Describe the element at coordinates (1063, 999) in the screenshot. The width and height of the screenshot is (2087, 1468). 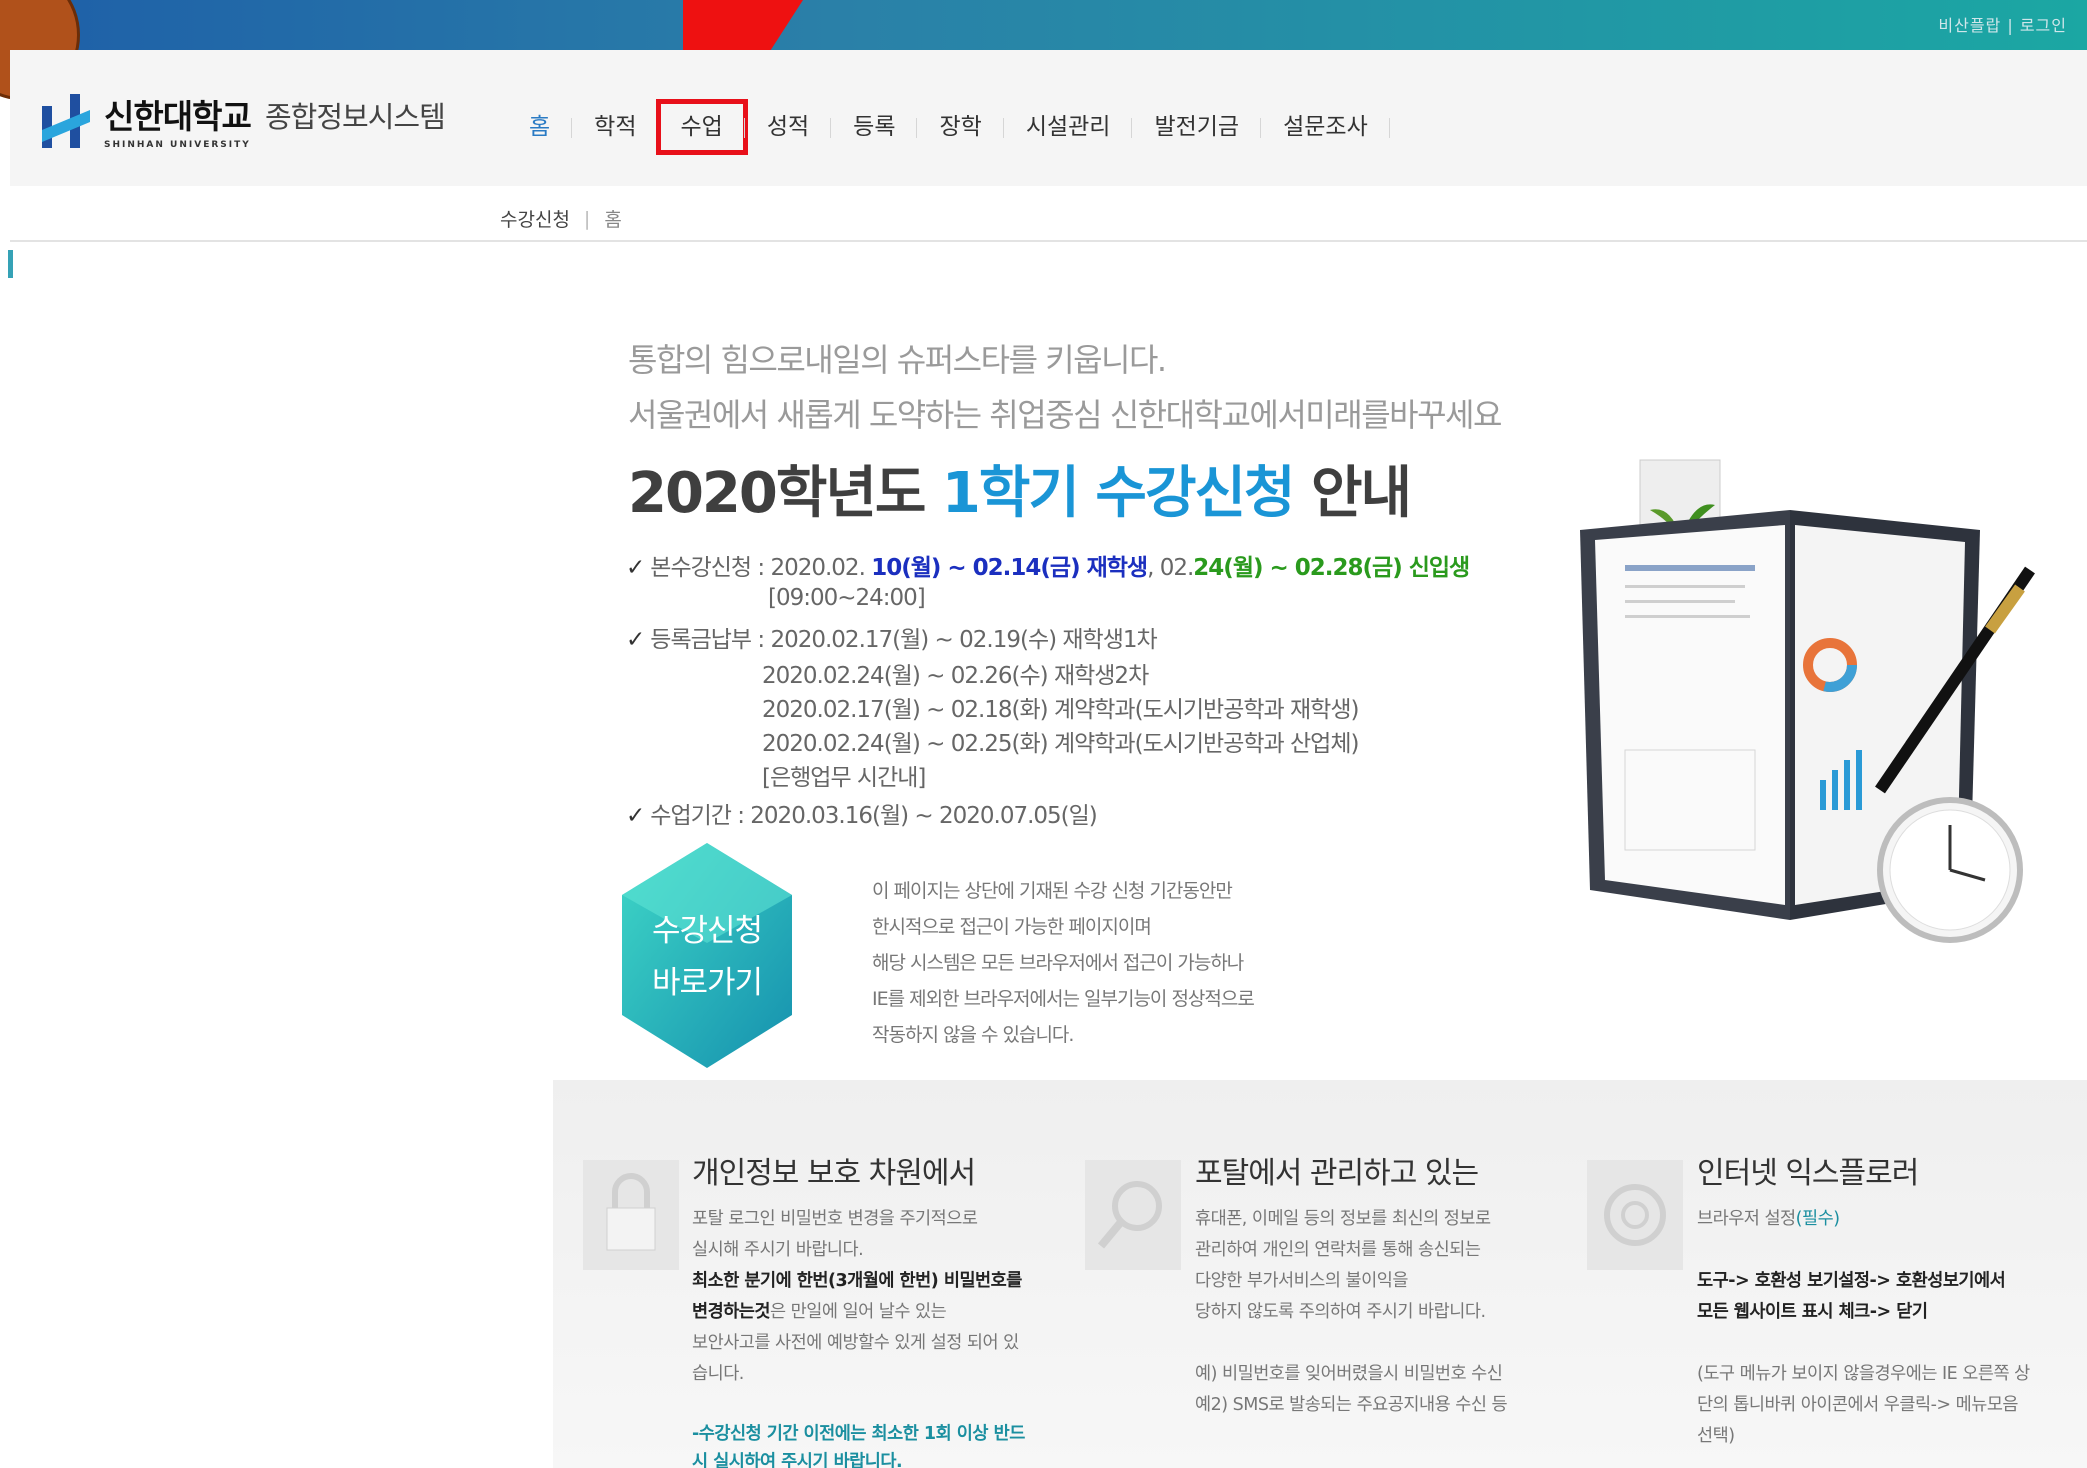
I see `notice-line: IE를 제외한 브라우저에서는 일부기능이 정상적으로` at that location.